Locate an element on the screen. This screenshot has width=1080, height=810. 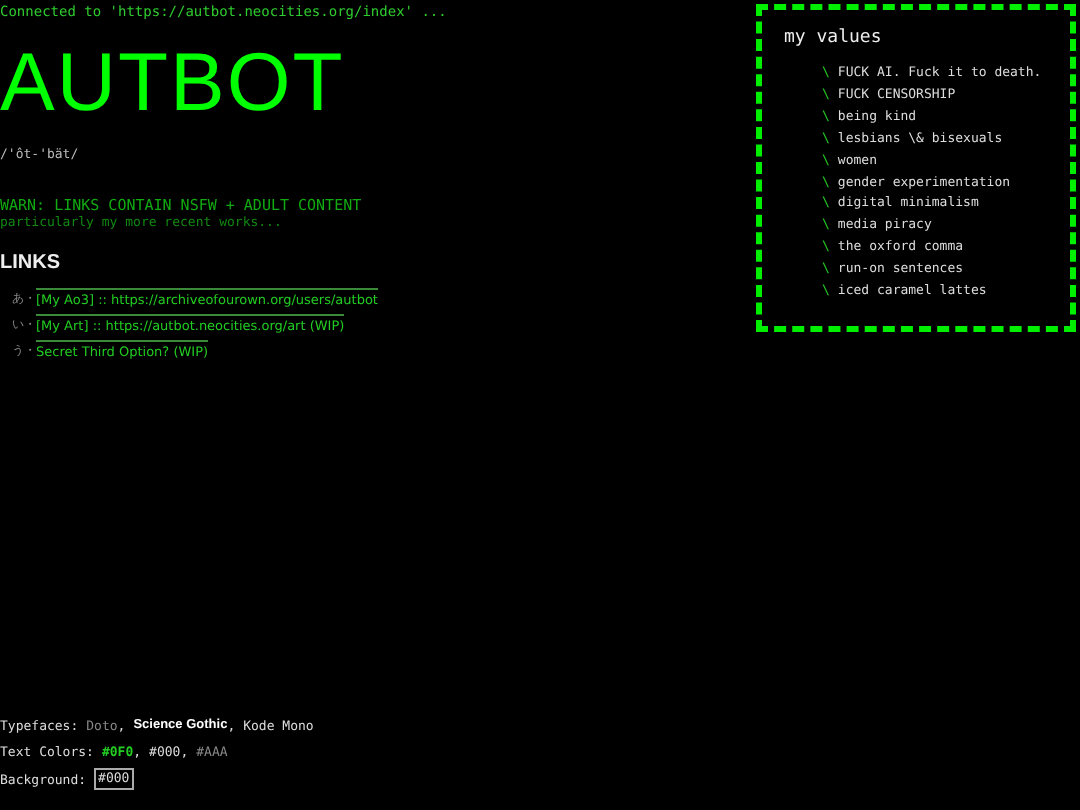
section-heading: LINKS is located at coordinates (31, 264).